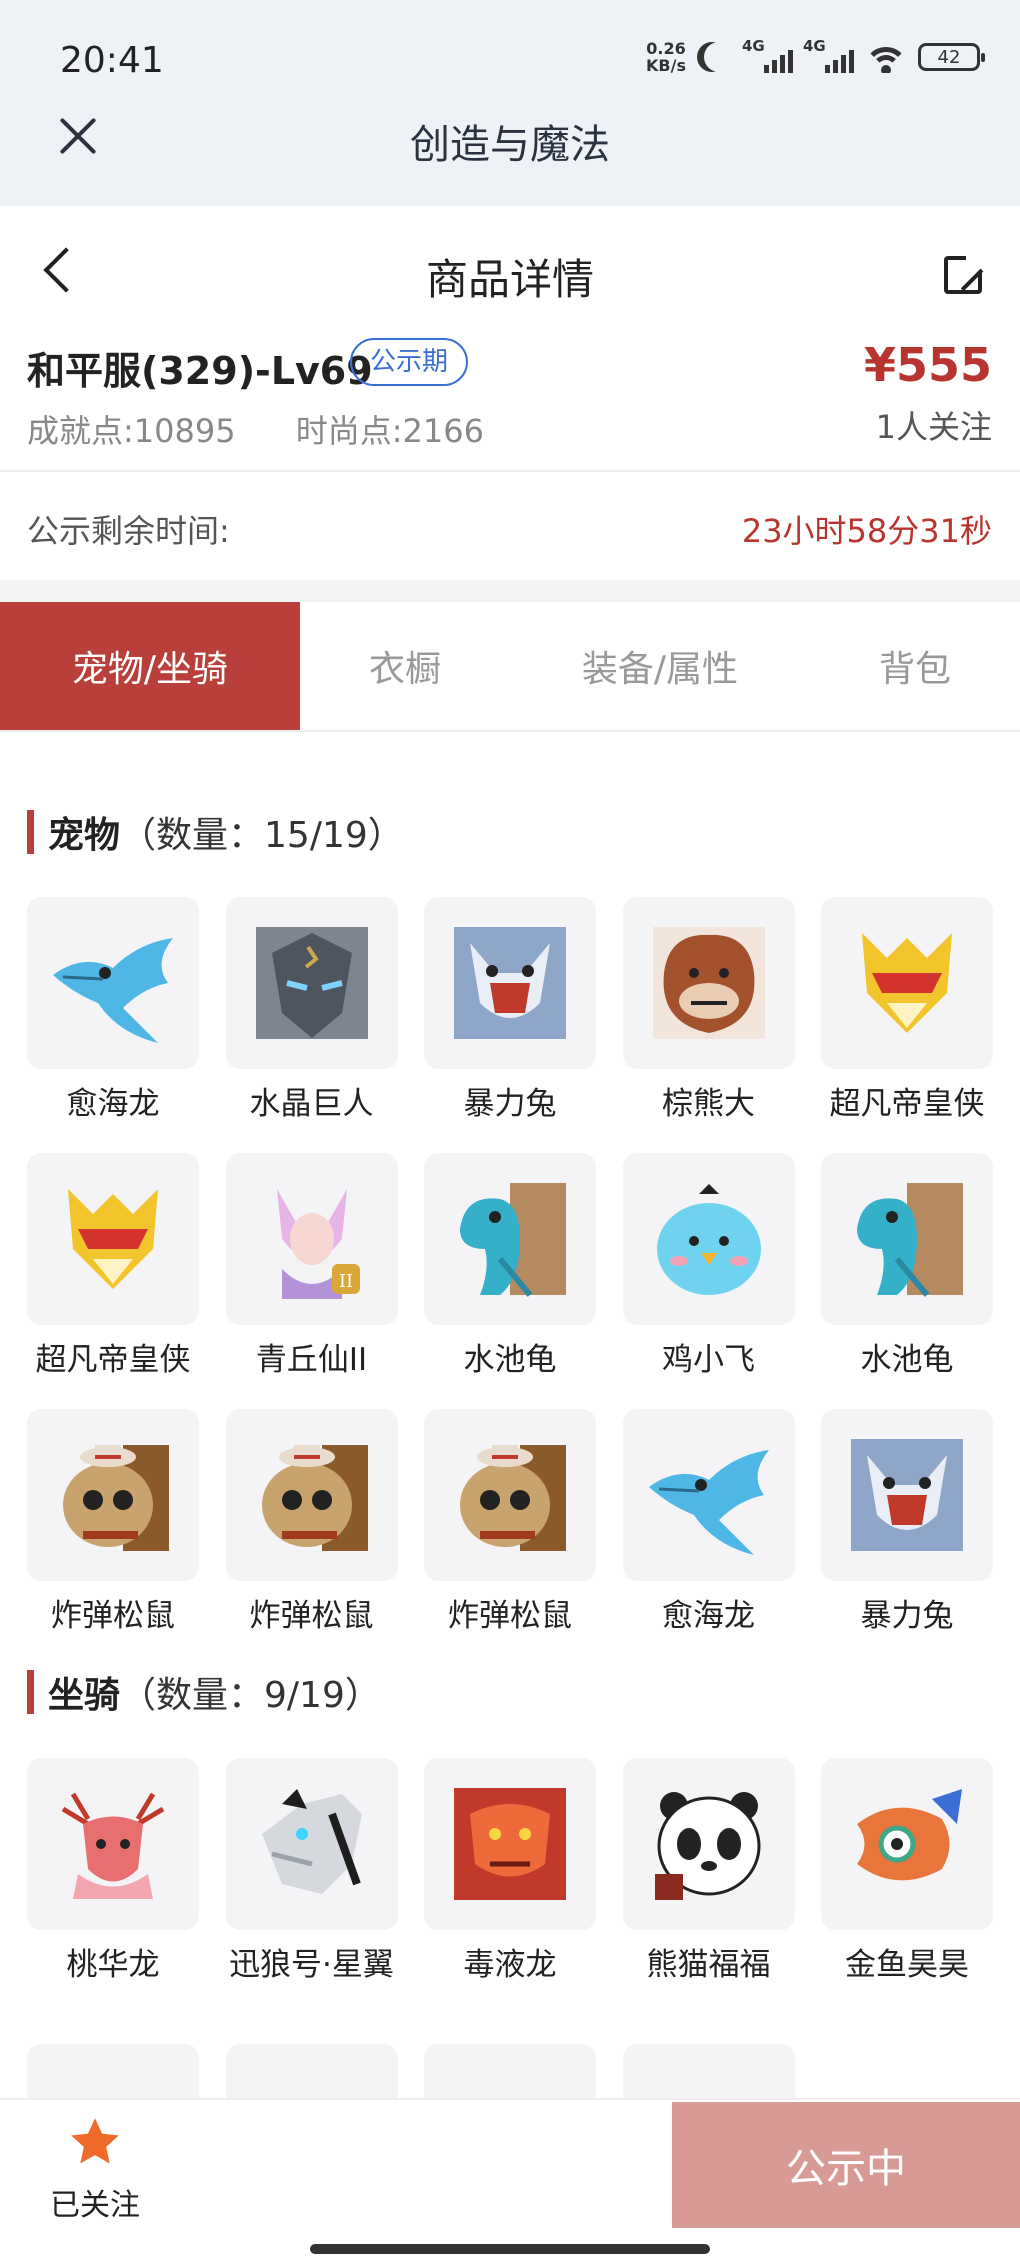 Image resolution: width=1020 pixels, height=2267 pixels. Describe the element at coordinates (128, 531) in the screenshot. I see `remaining-label: 公示剩余时间:` at that location.